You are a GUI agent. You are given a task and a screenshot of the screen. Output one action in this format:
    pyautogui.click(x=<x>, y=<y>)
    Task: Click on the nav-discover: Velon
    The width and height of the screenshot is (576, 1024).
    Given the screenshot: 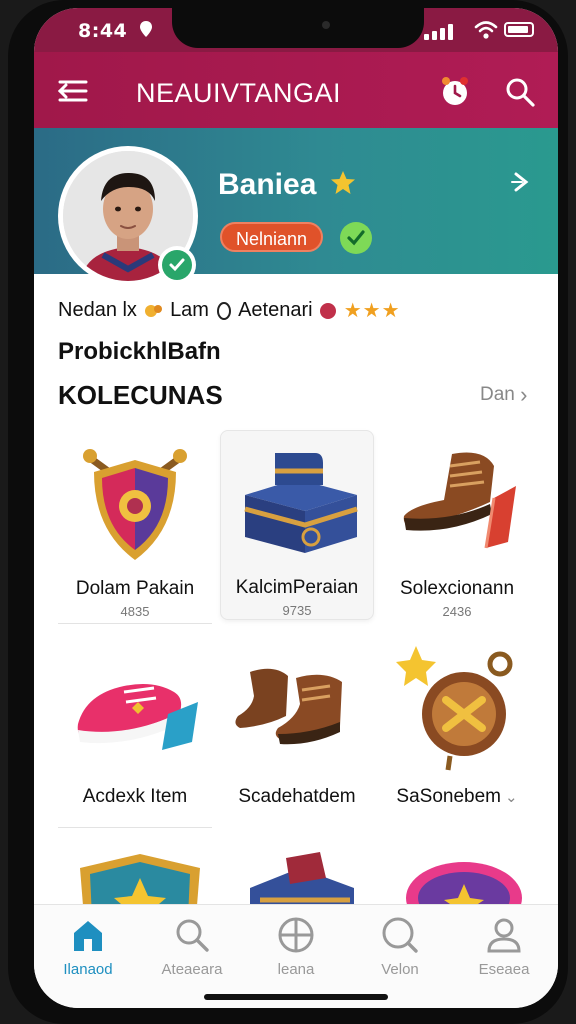 What is the action you would take?
    pyautogui.click(x=400, y=950)
    